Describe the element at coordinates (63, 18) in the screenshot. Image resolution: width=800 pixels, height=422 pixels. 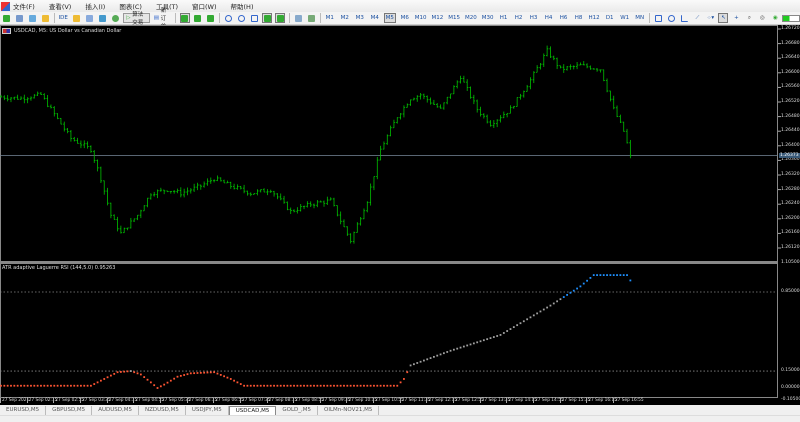
I see `ide-button: IDE` at that location.